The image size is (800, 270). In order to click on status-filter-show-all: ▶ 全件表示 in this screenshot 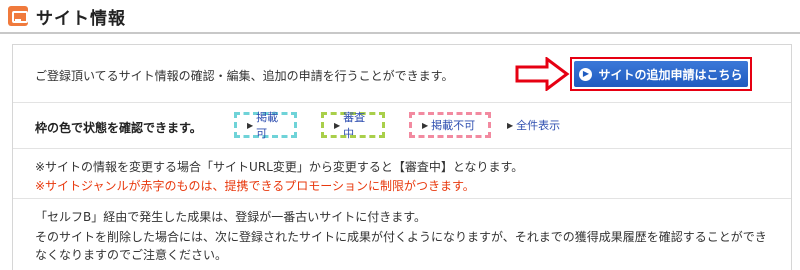, I will do `click(533, 125)`.